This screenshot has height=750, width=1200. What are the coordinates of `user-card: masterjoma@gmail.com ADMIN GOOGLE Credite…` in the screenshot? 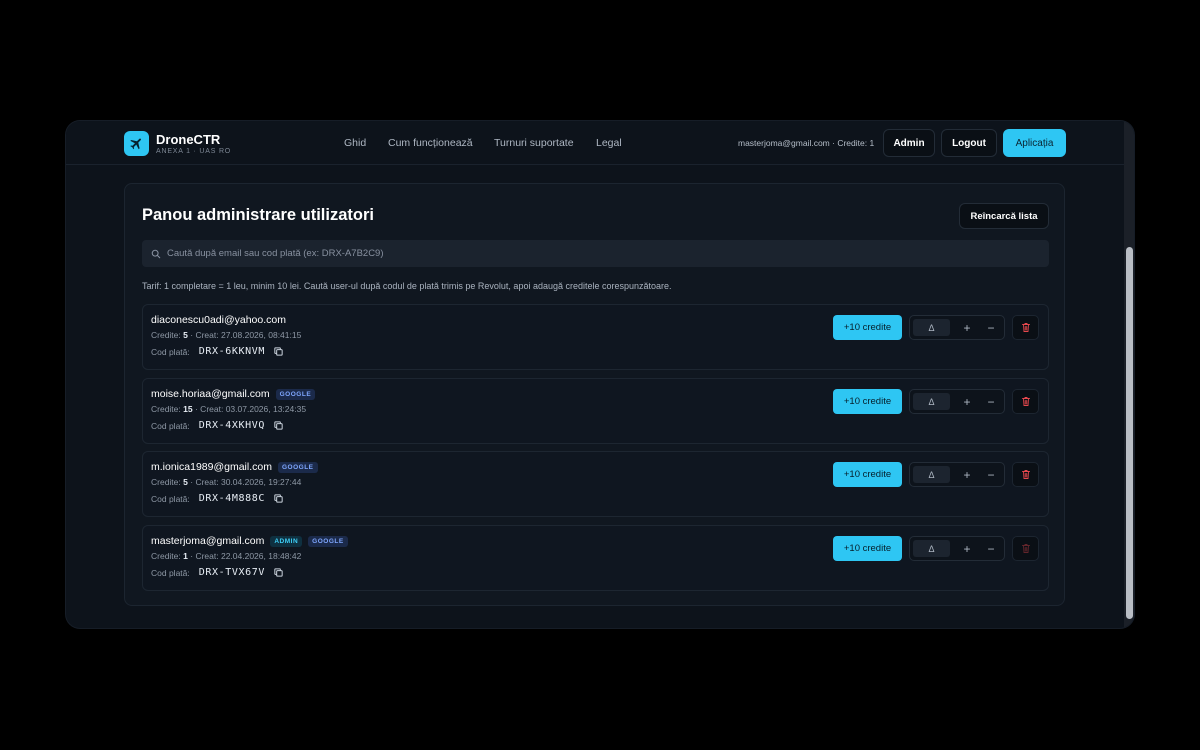 It's located at (595, 558).